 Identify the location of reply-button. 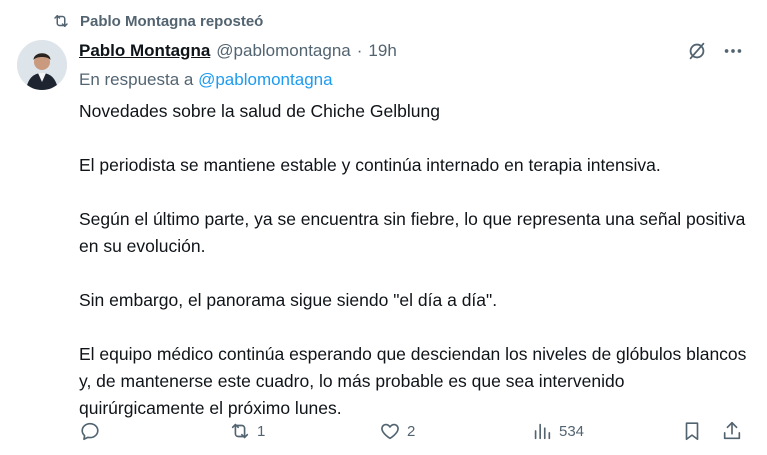
(93, 431).